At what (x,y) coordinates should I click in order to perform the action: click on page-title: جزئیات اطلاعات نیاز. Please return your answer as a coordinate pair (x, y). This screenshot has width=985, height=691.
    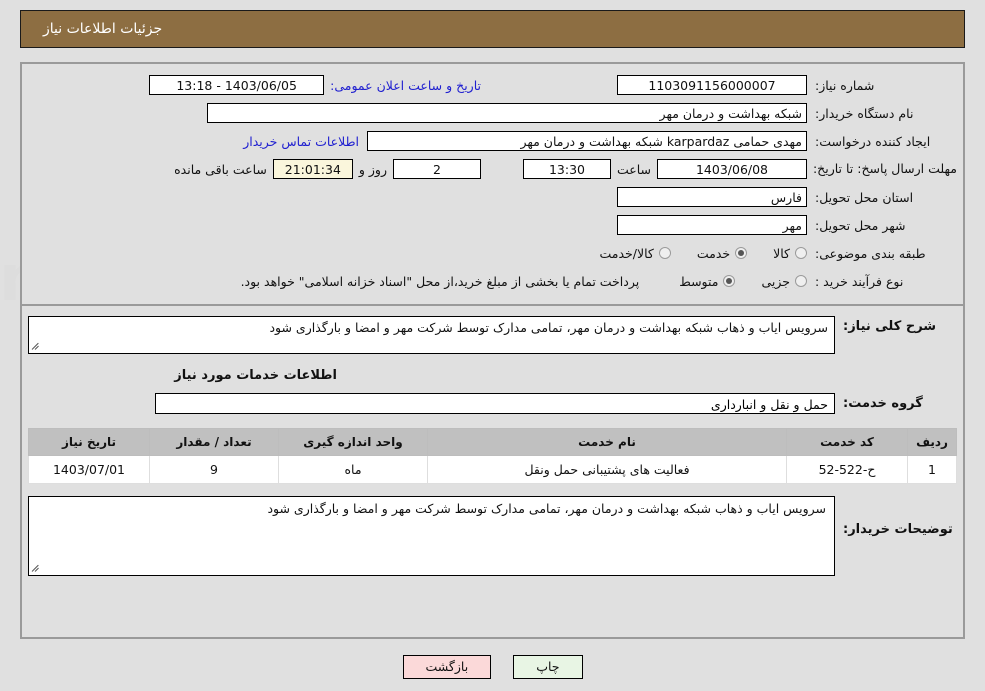
    Looking at the image, I should click on (103, 29).